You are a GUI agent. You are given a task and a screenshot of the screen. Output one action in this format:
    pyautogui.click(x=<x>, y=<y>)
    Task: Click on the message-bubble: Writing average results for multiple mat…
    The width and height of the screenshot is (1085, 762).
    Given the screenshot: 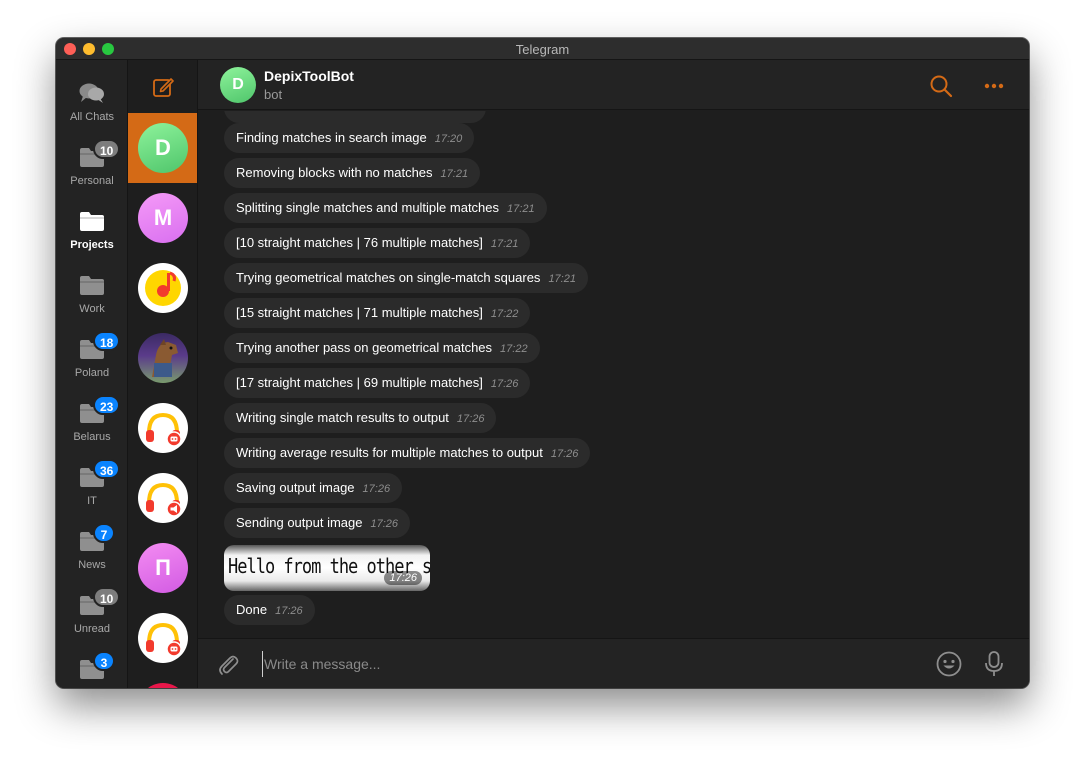 What is the action you would take?
    pyautogui.click(x=407, y=453)
    